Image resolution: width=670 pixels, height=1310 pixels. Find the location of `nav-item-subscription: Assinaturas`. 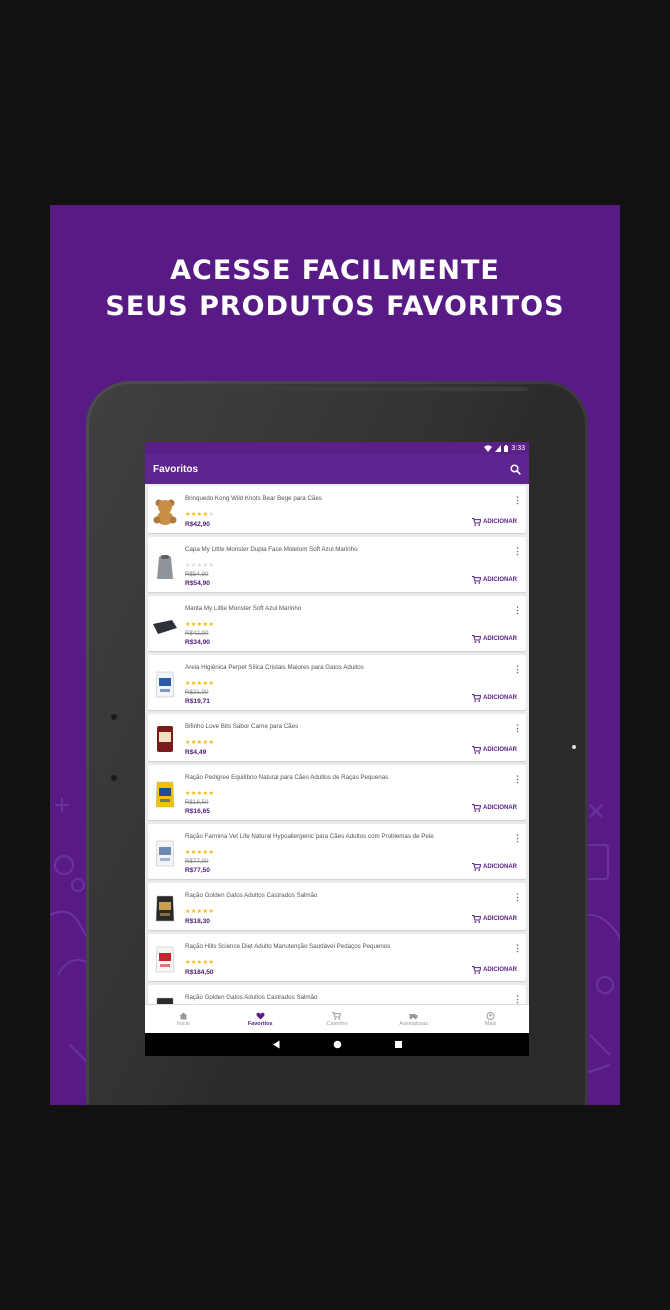

nav-item-subscription: Assinaturas is located at coordinates (413, 1019).